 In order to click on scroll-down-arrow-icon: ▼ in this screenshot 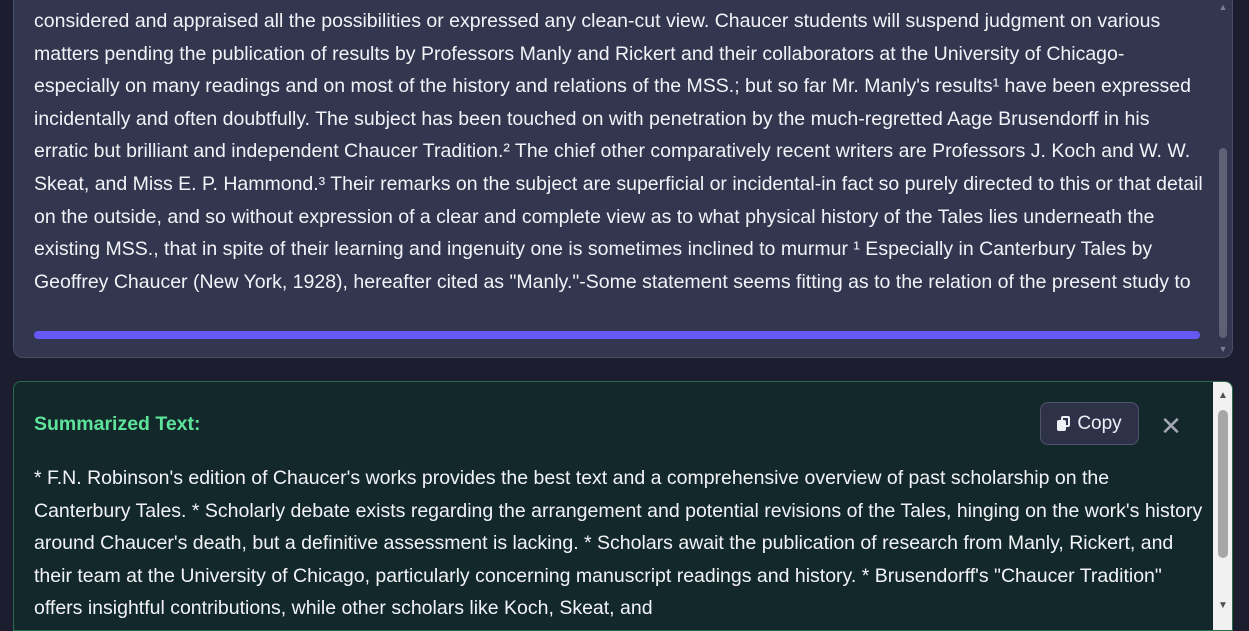, I will do `click(1223, 349)`.